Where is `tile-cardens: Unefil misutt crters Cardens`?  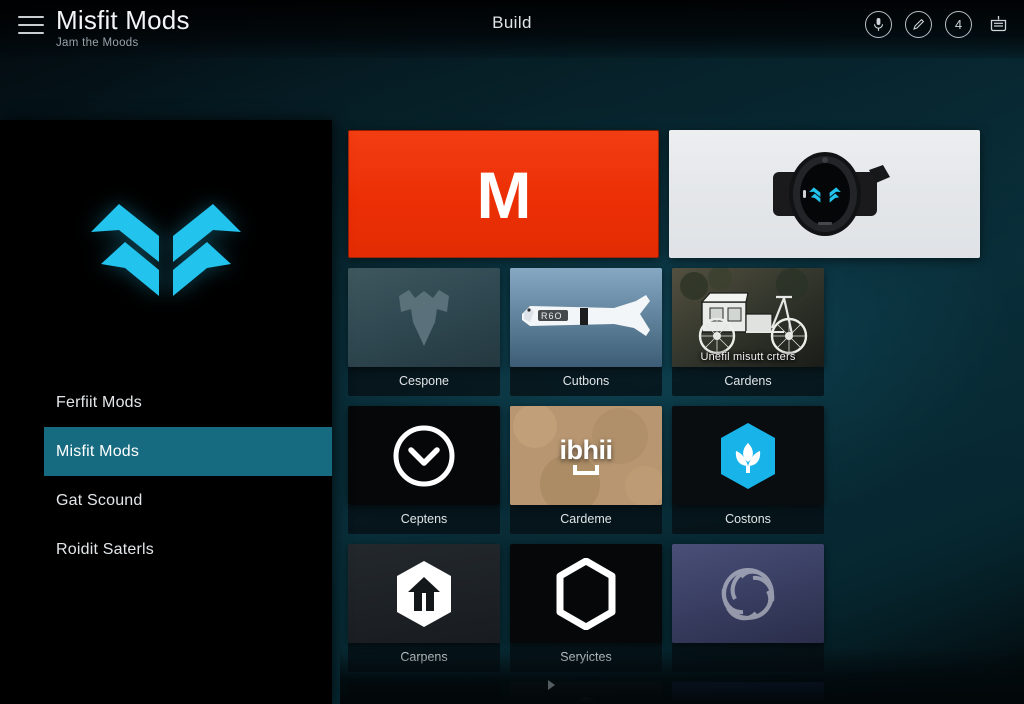 tile-cardens: Unefil misutt crters Cardens is located at coordinates (748, 332).